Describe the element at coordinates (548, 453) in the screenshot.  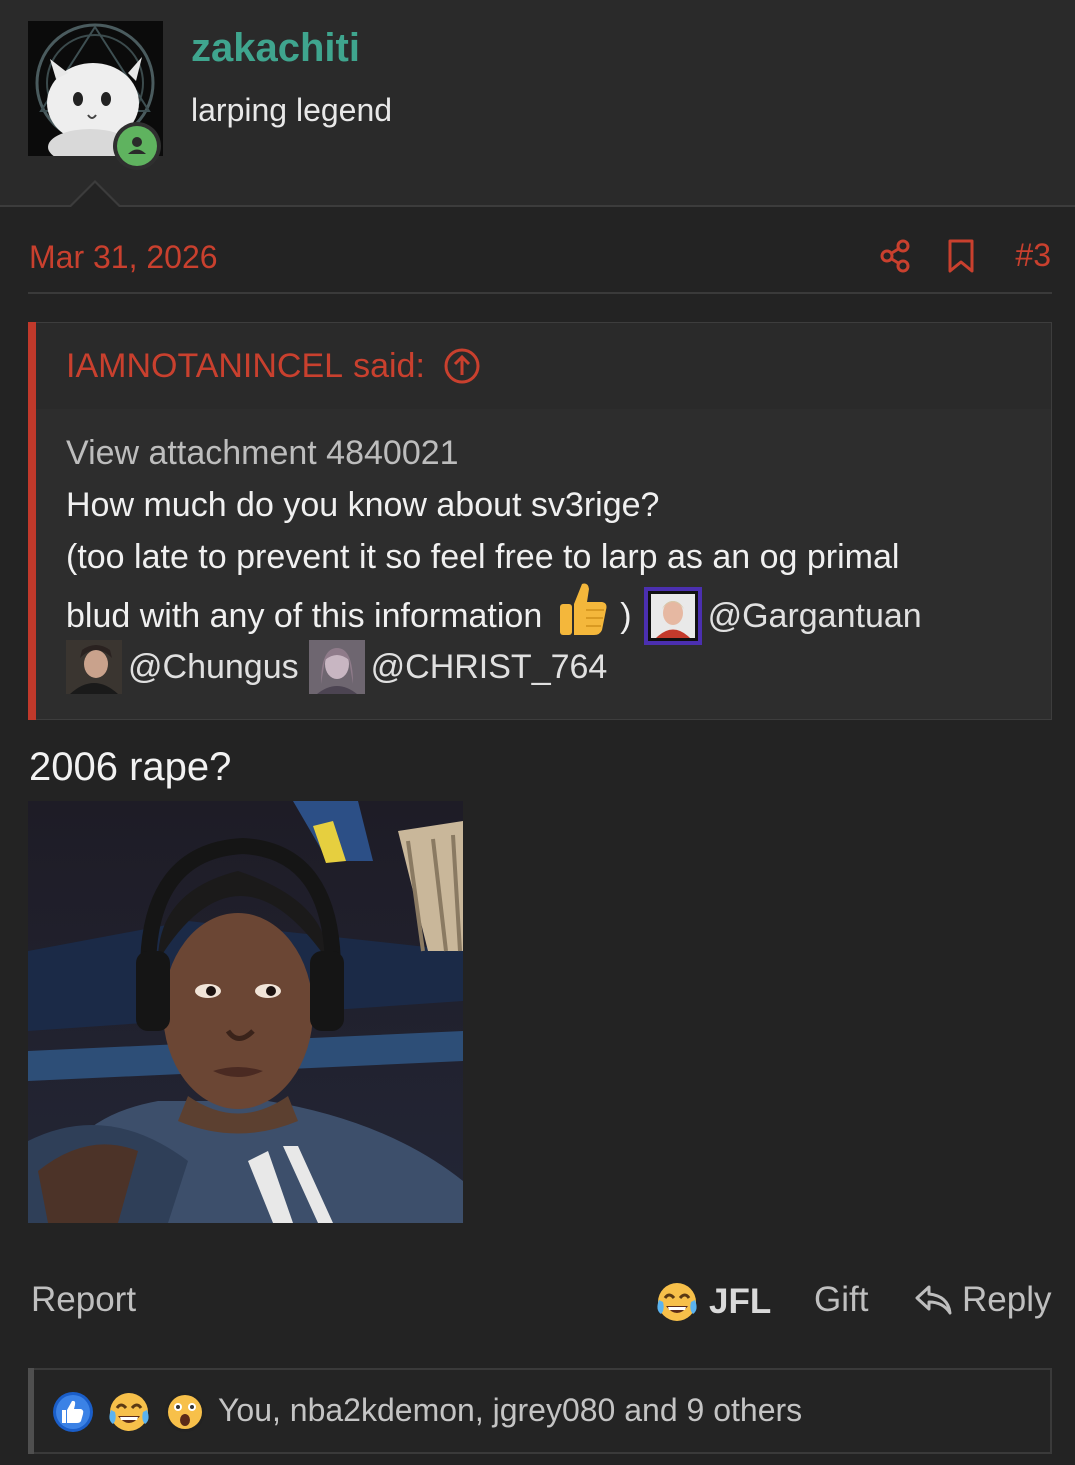
I see `attachment-link: View attachment 4840021` at that location.